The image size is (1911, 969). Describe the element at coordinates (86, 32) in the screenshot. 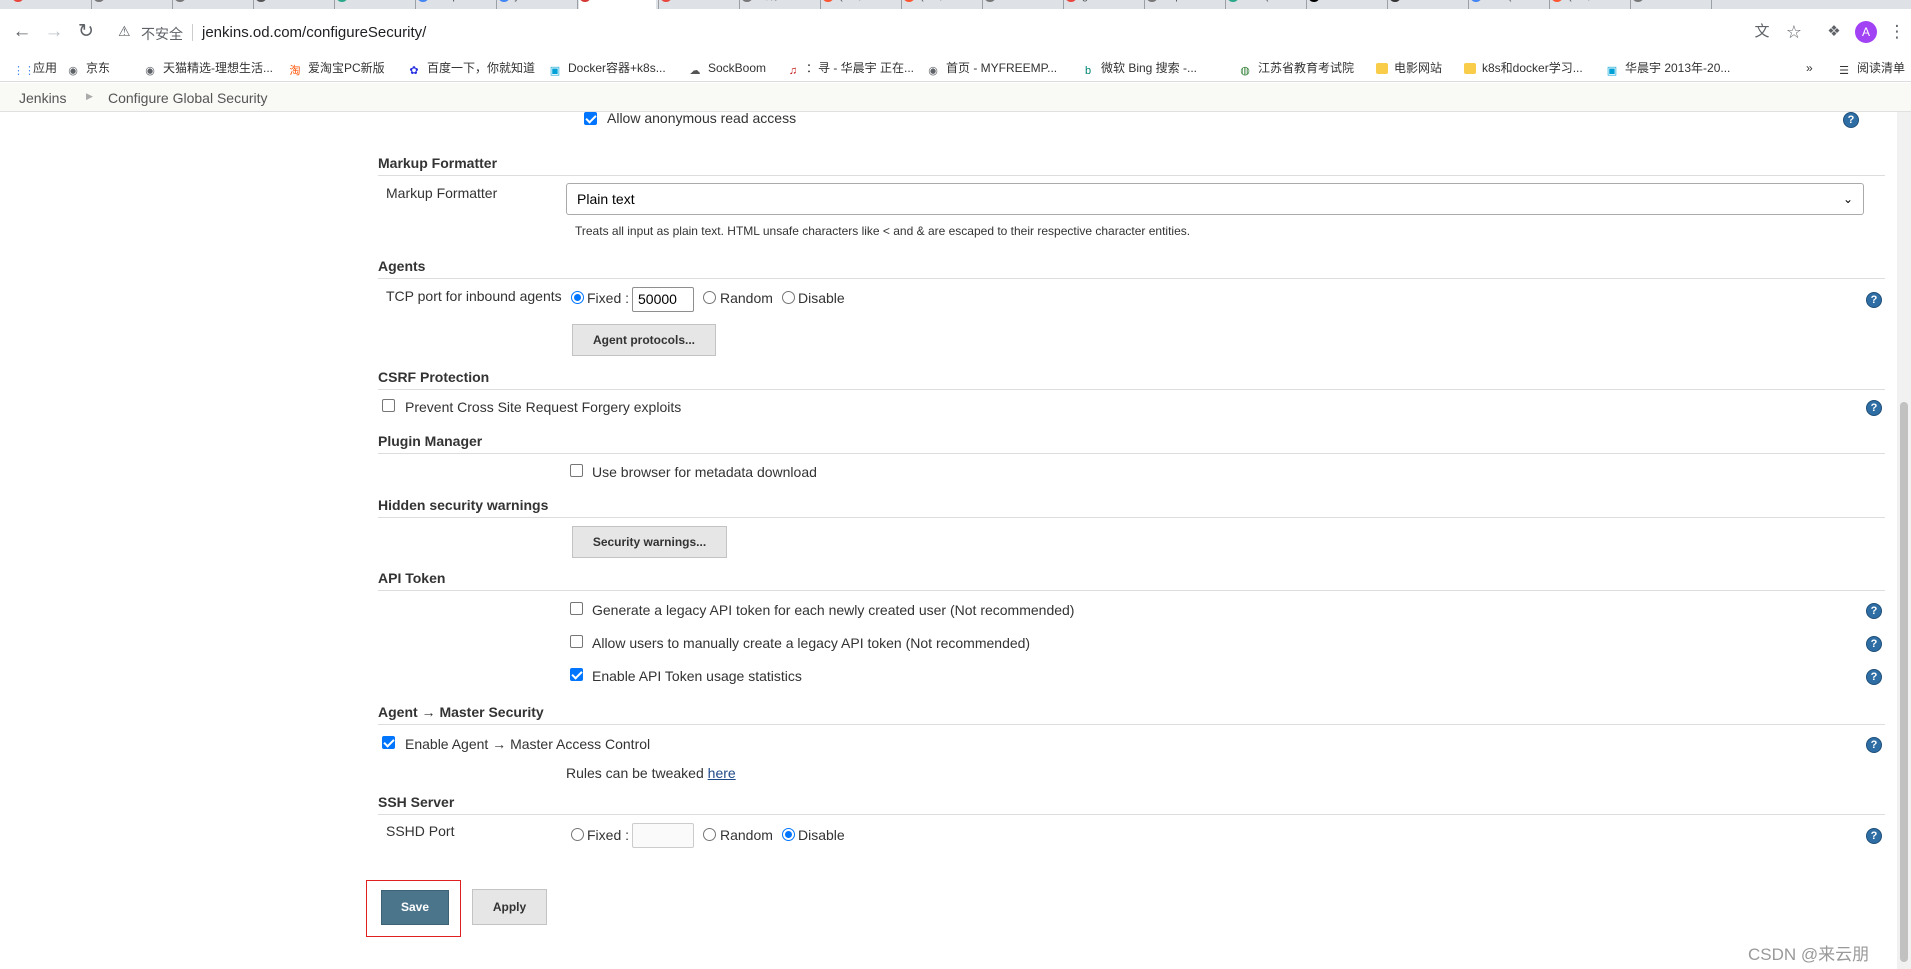

I see `reload-icon: ↻` at that location.